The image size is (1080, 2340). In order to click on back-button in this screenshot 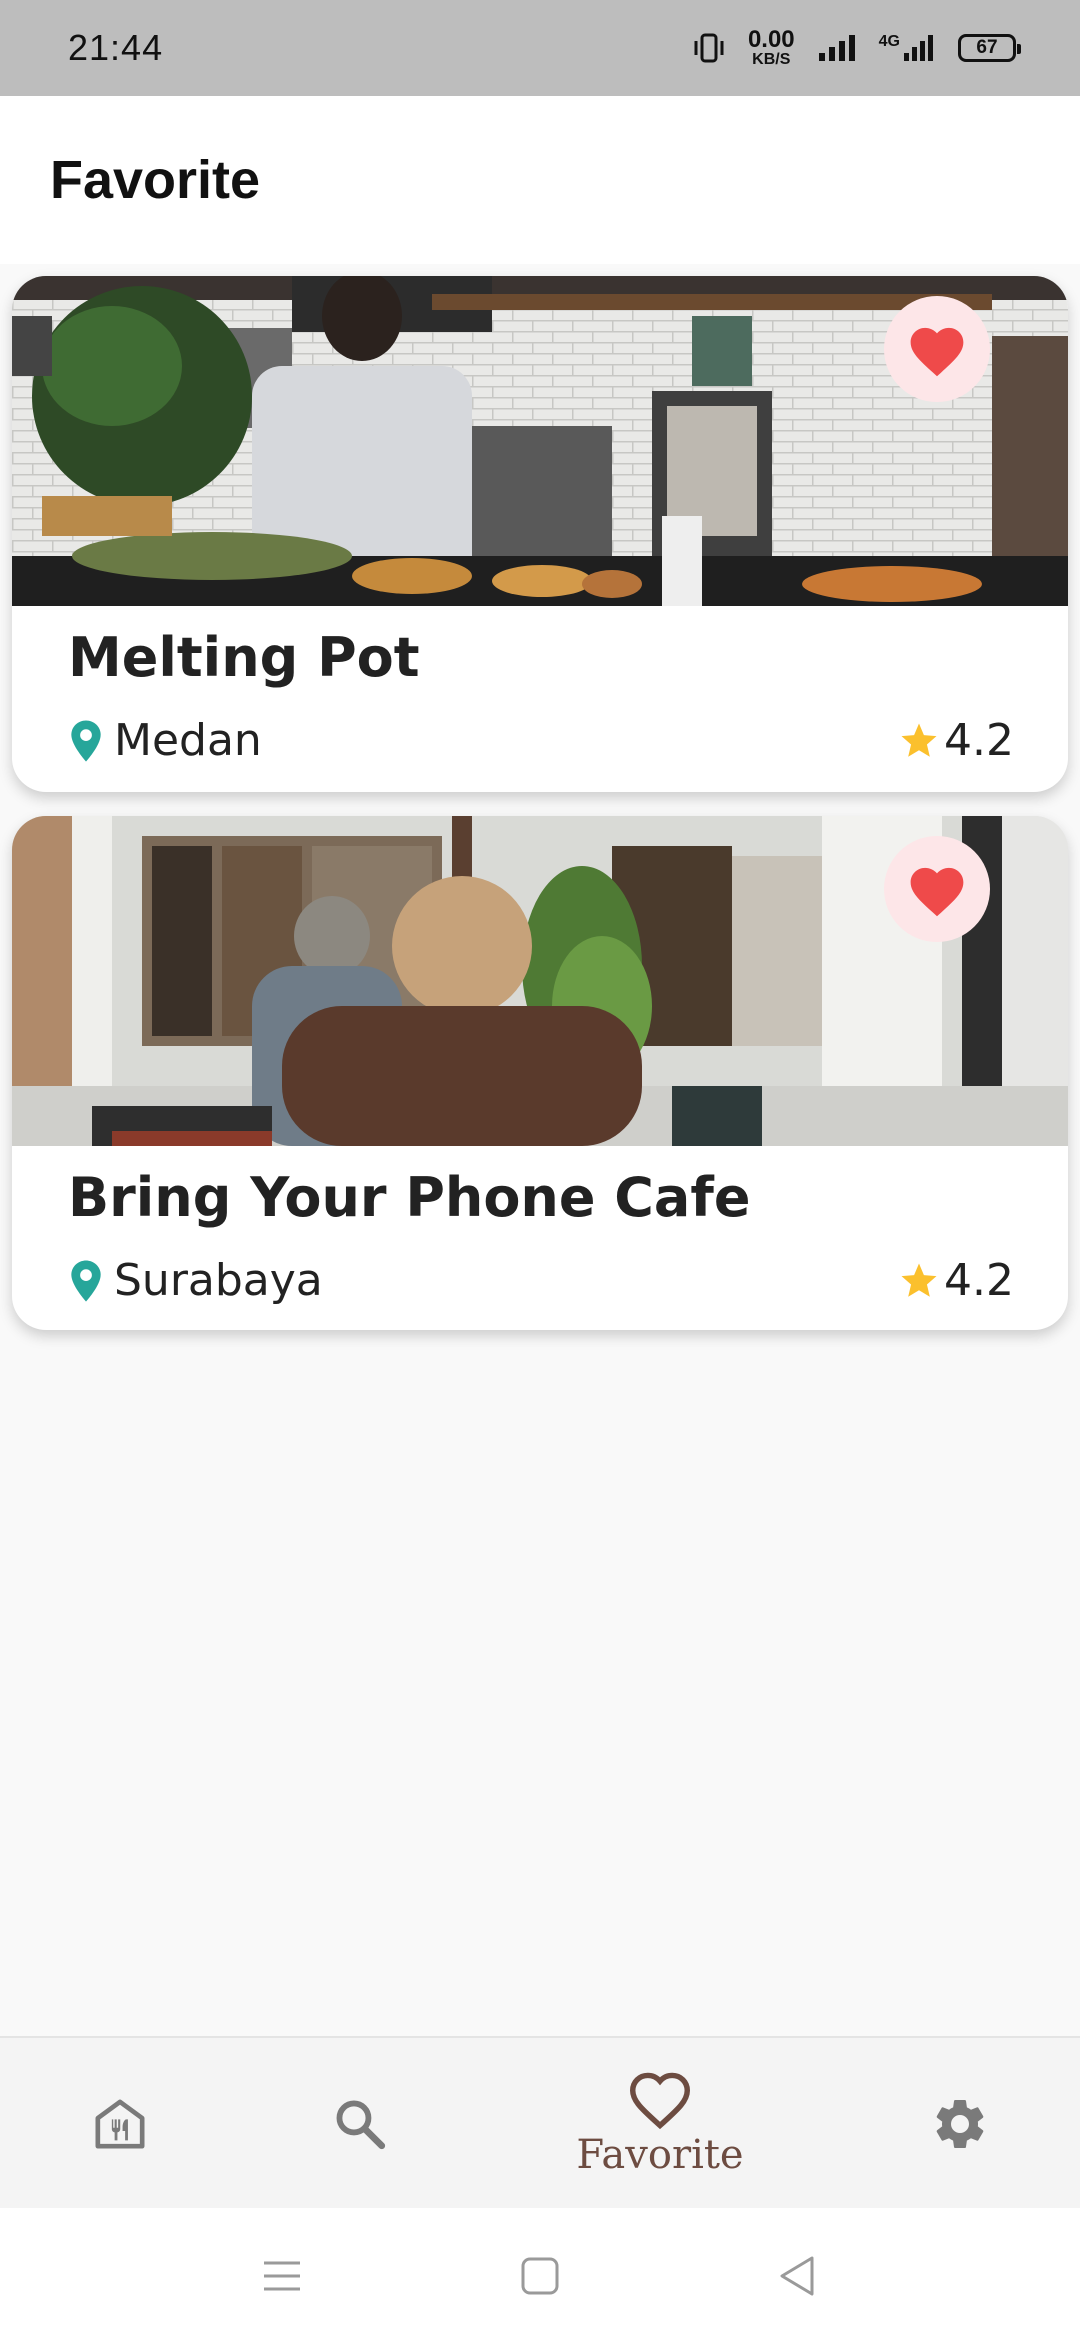, I will do `click(796, 2276)`.